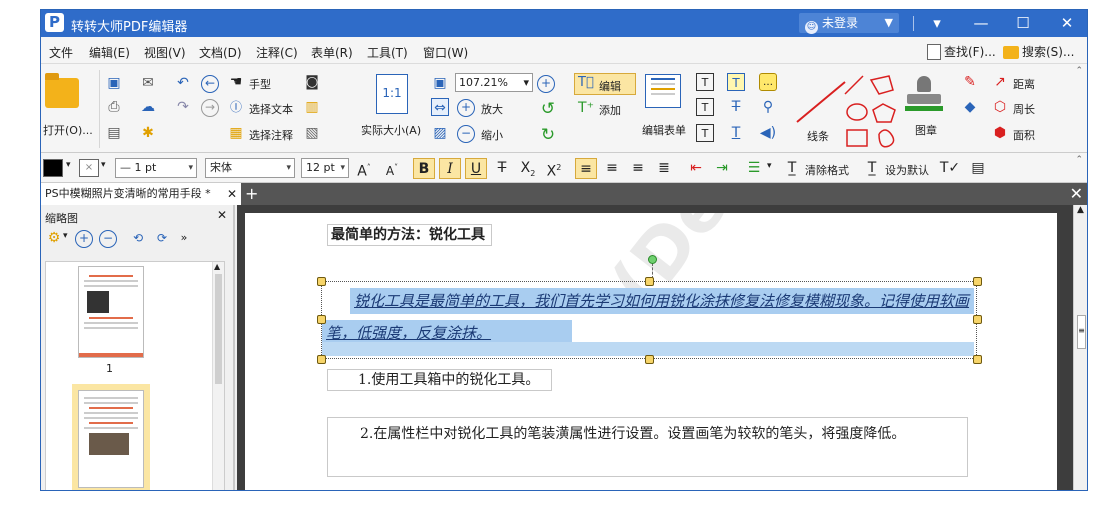 The width and height of the screenshot is (1120, 510). I want to click on text-box-icon: T, so click(705, 107).